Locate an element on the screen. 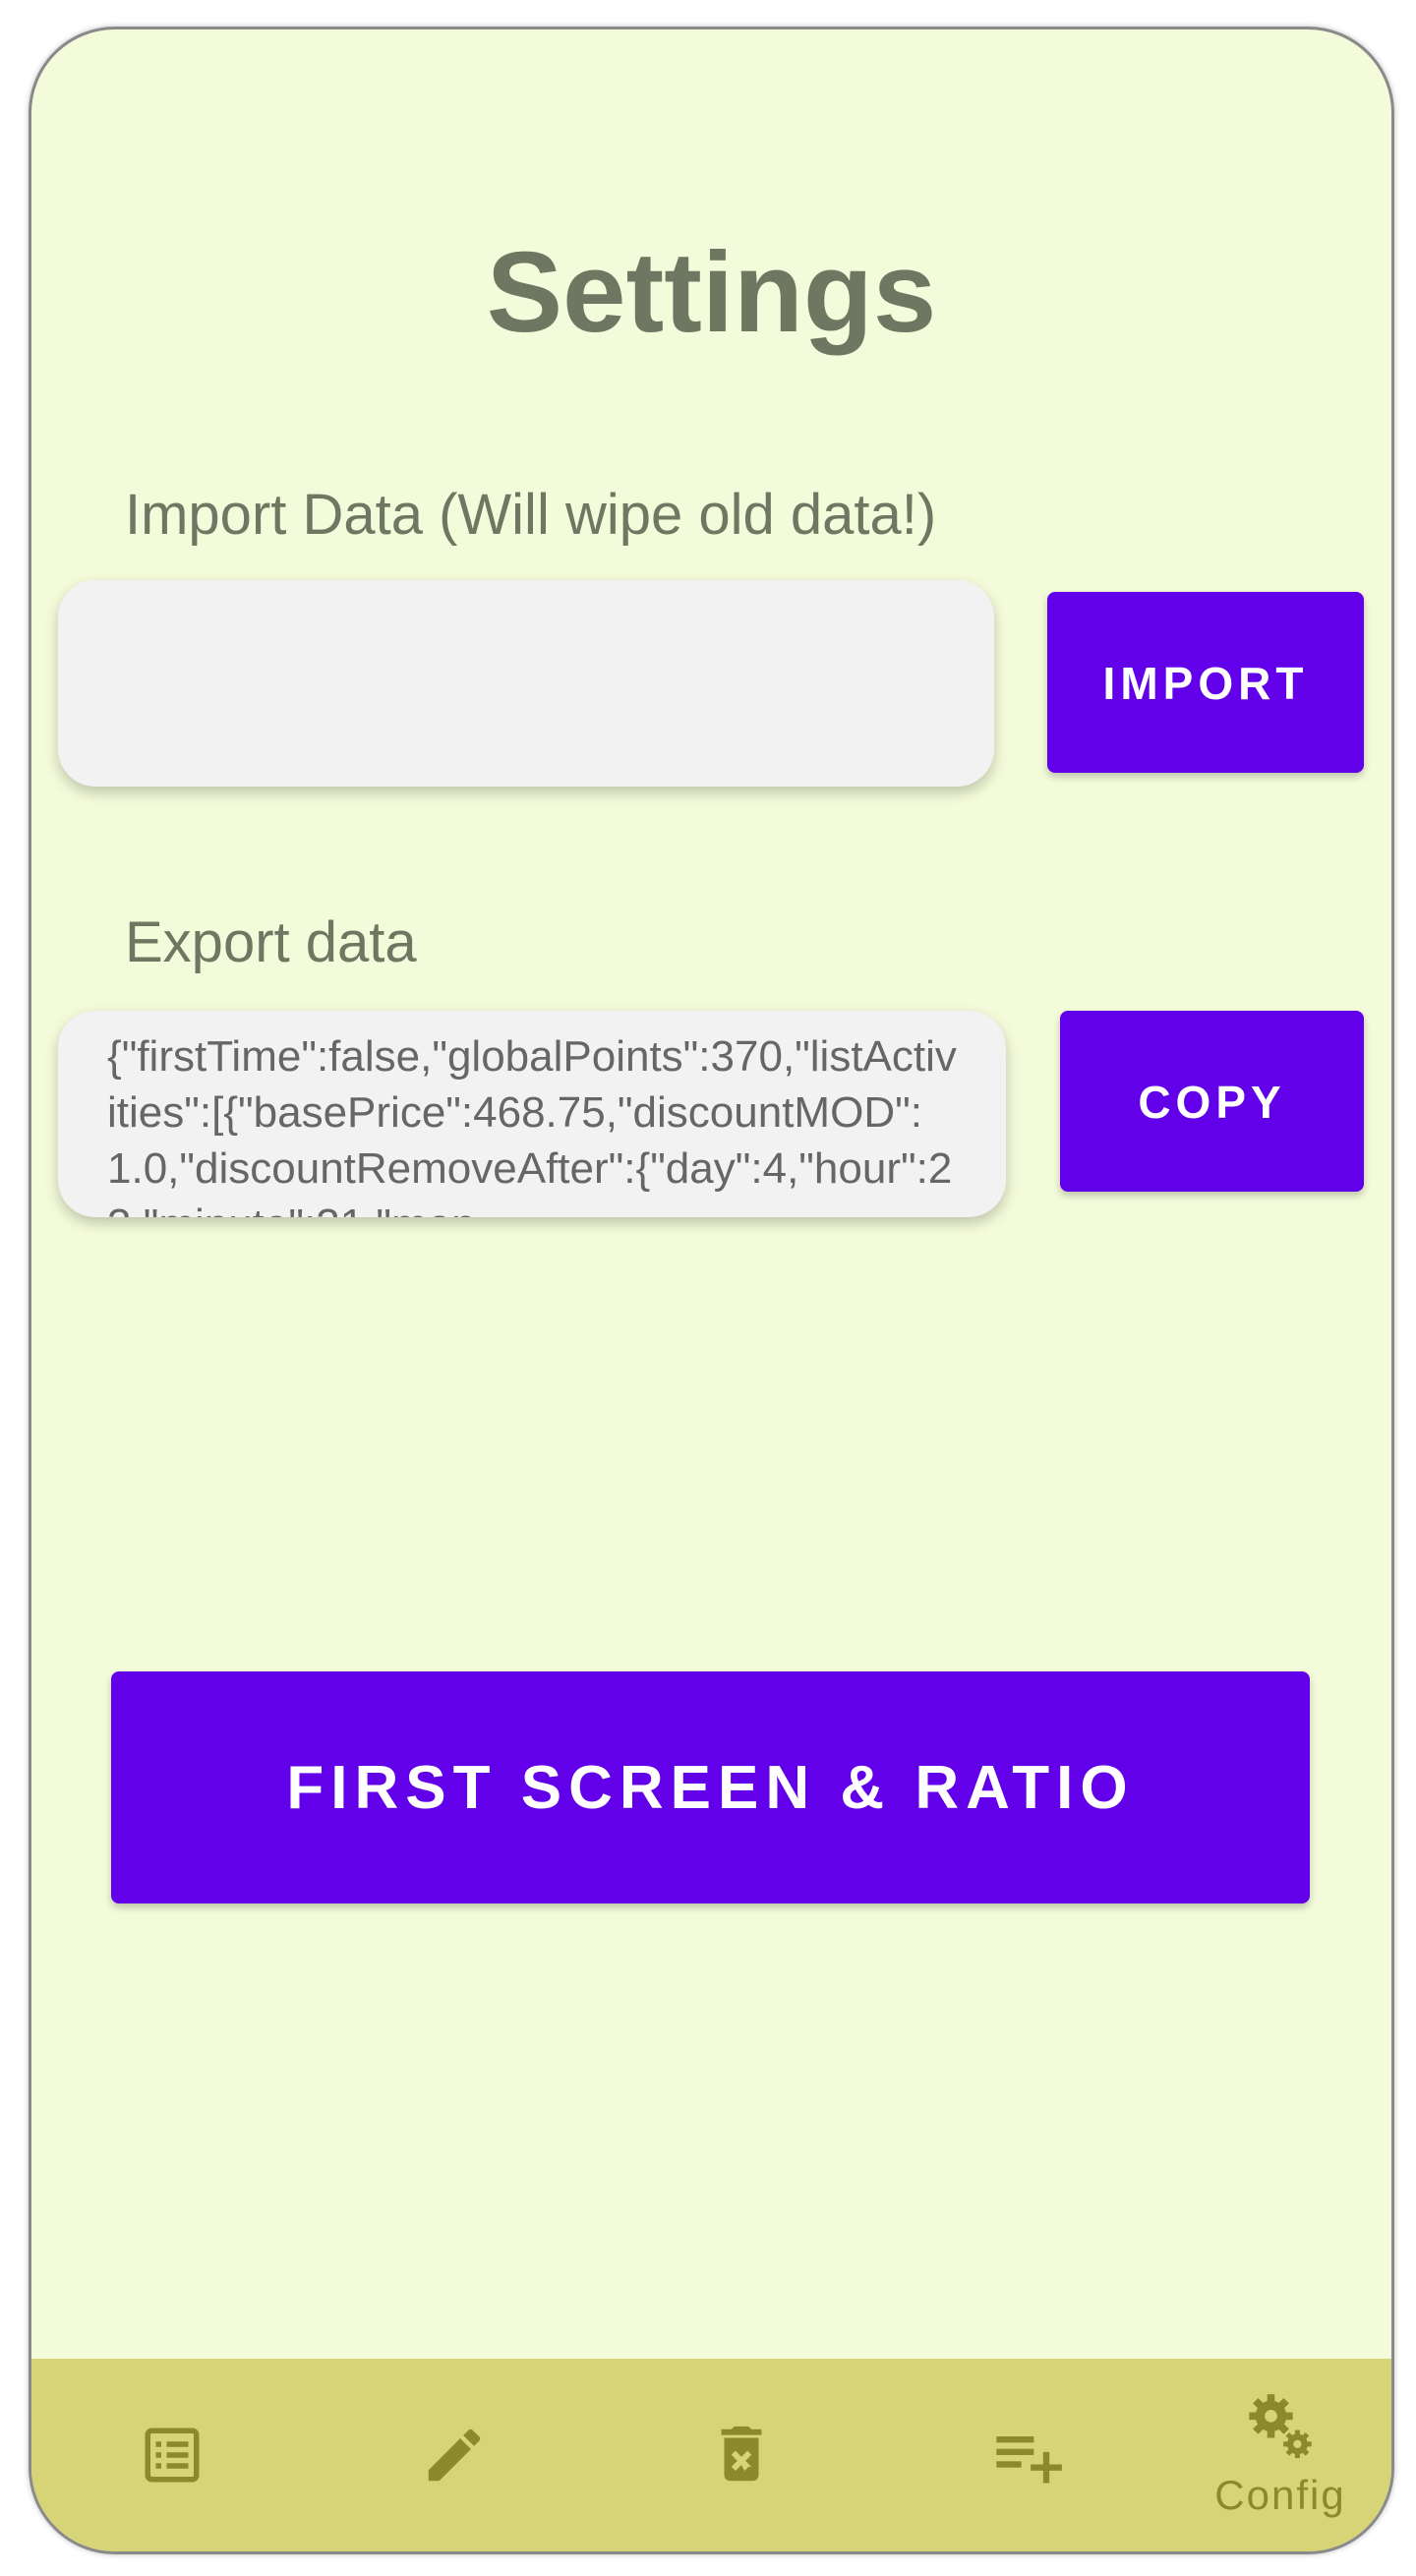  import-data-input is located at coordinates (526, 683).